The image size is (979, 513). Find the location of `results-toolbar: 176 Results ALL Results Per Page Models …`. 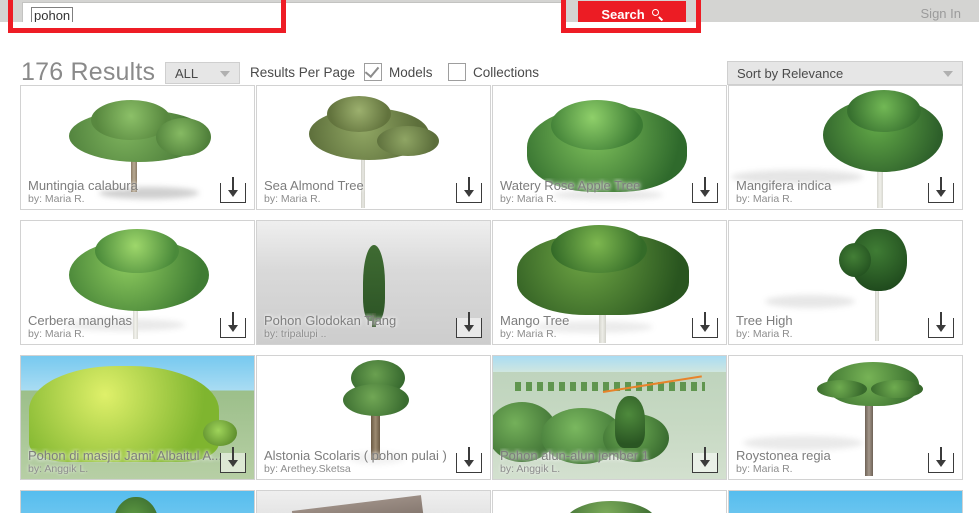

results-toolbar: 176 Results ALL Results Per Page Models … is located at coordinates (489, 54).